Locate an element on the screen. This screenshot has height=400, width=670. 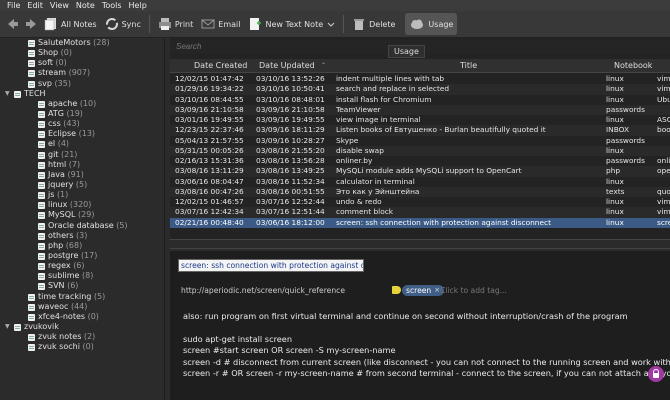
sidebar-item: ATG (19) is located at coordinates (82, 114).